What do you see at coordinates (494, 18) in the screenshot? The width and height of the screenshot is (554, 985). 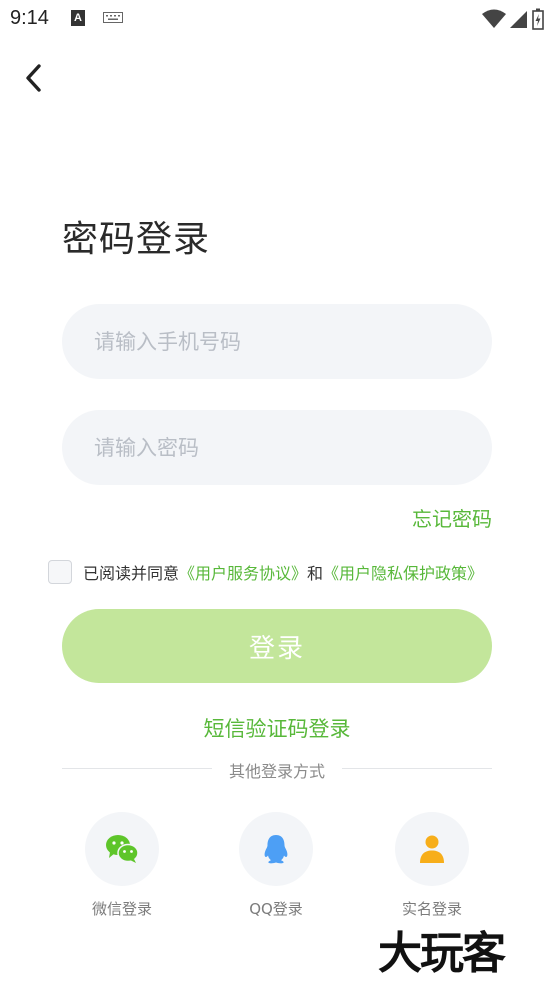 I see `wifi-icon` at bounding box center [494, 18].